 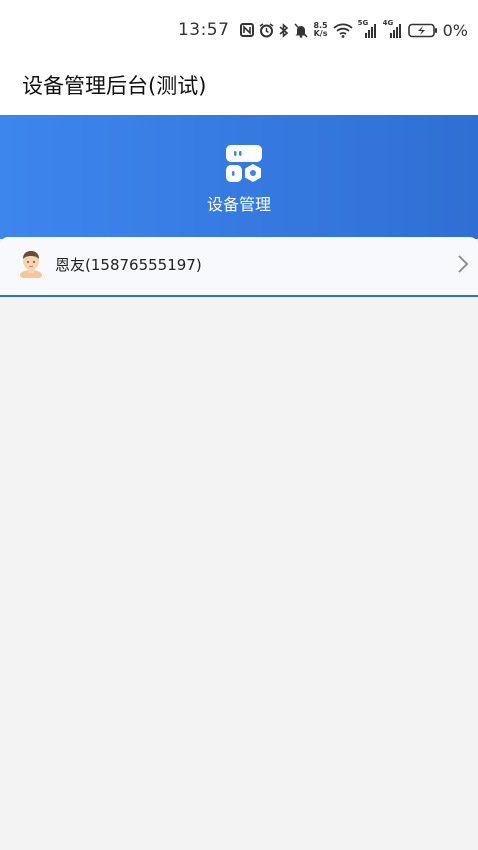 What do you see at coordinates (422, 30) in the screenshot?
I see `battery-charging-icon` at bounding box center [422, 30].